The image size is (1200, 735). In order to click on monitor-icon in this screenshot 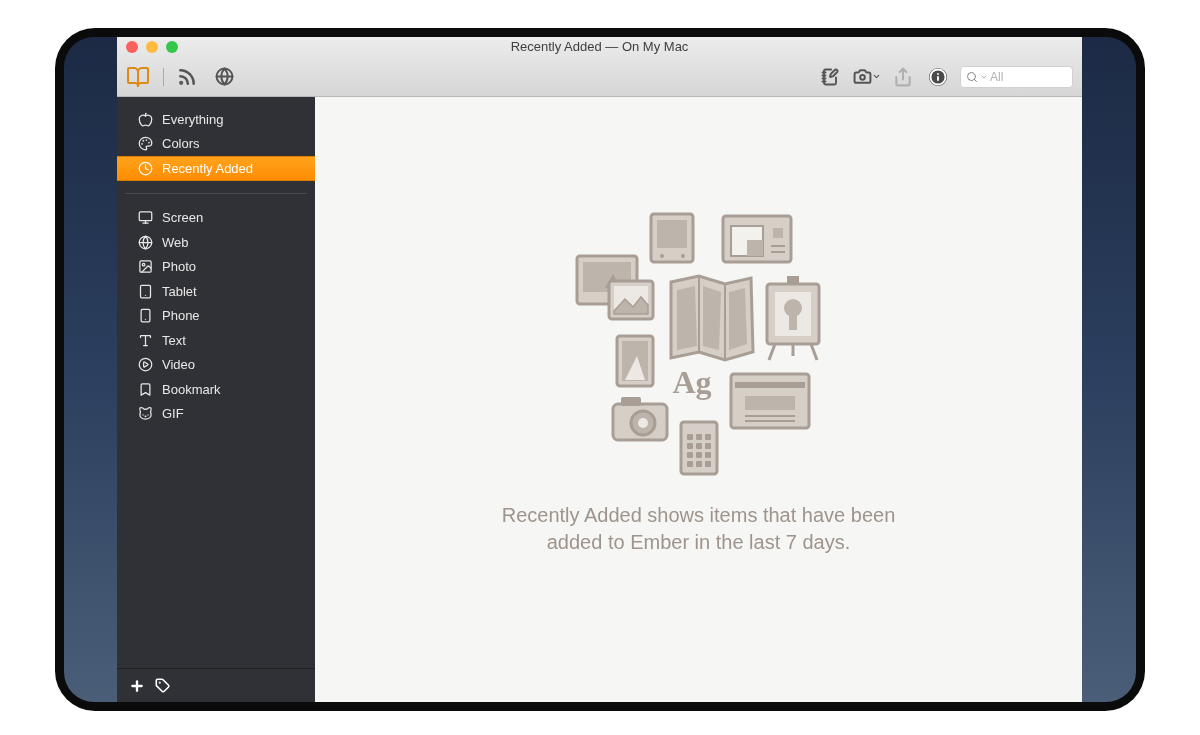, I will do `click(145, 218)`.